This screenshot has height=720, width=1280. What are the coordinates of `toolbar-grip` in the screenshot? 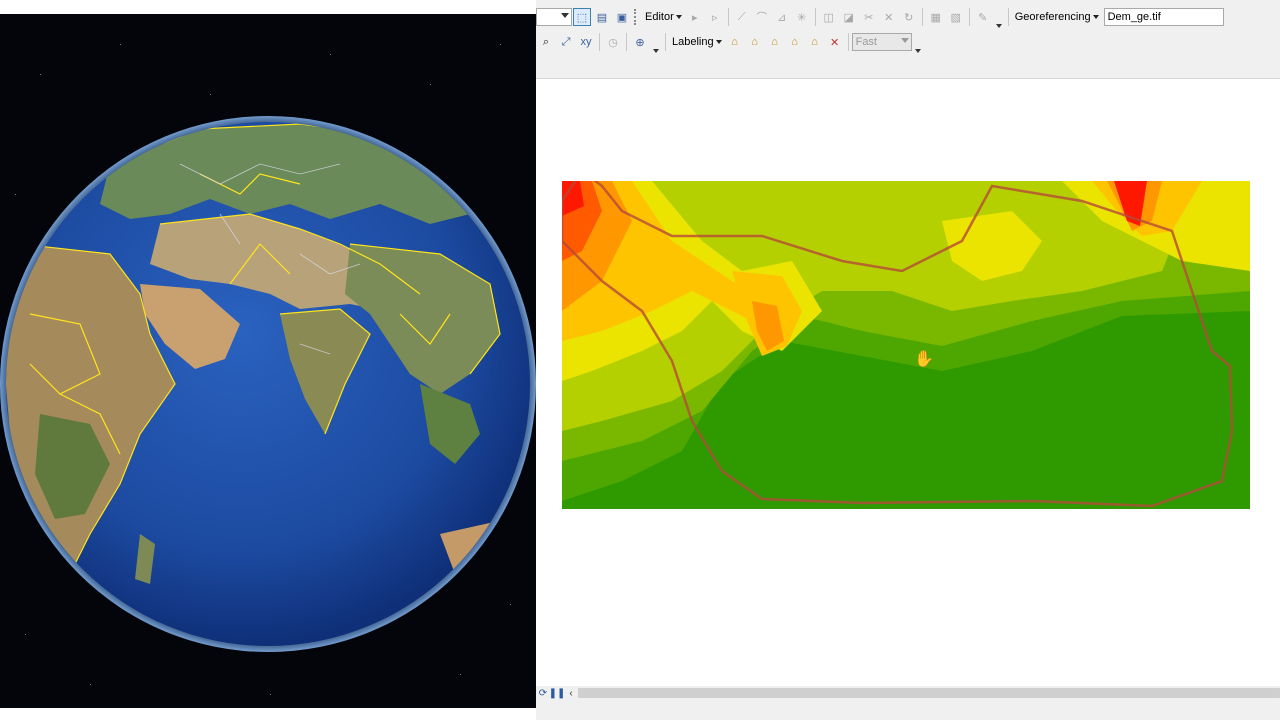 It's located at (637, 17).